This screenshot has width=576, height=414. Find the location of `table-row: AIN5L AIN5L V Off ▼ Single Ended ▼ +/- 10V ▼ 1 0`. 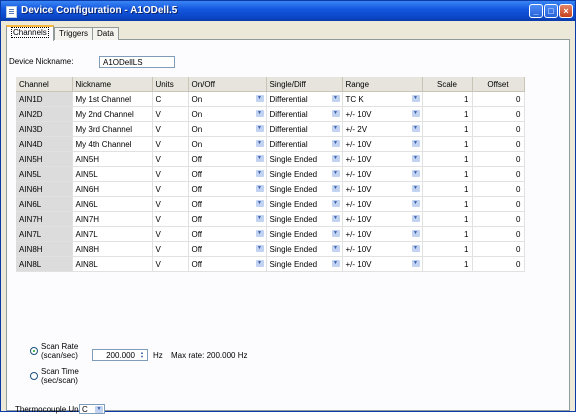

table-row: AIN5L AIN5L V Off ▼ Single Ended ▼ +/- 10V ▼ 1 0 is located at coordinates (270, 174).